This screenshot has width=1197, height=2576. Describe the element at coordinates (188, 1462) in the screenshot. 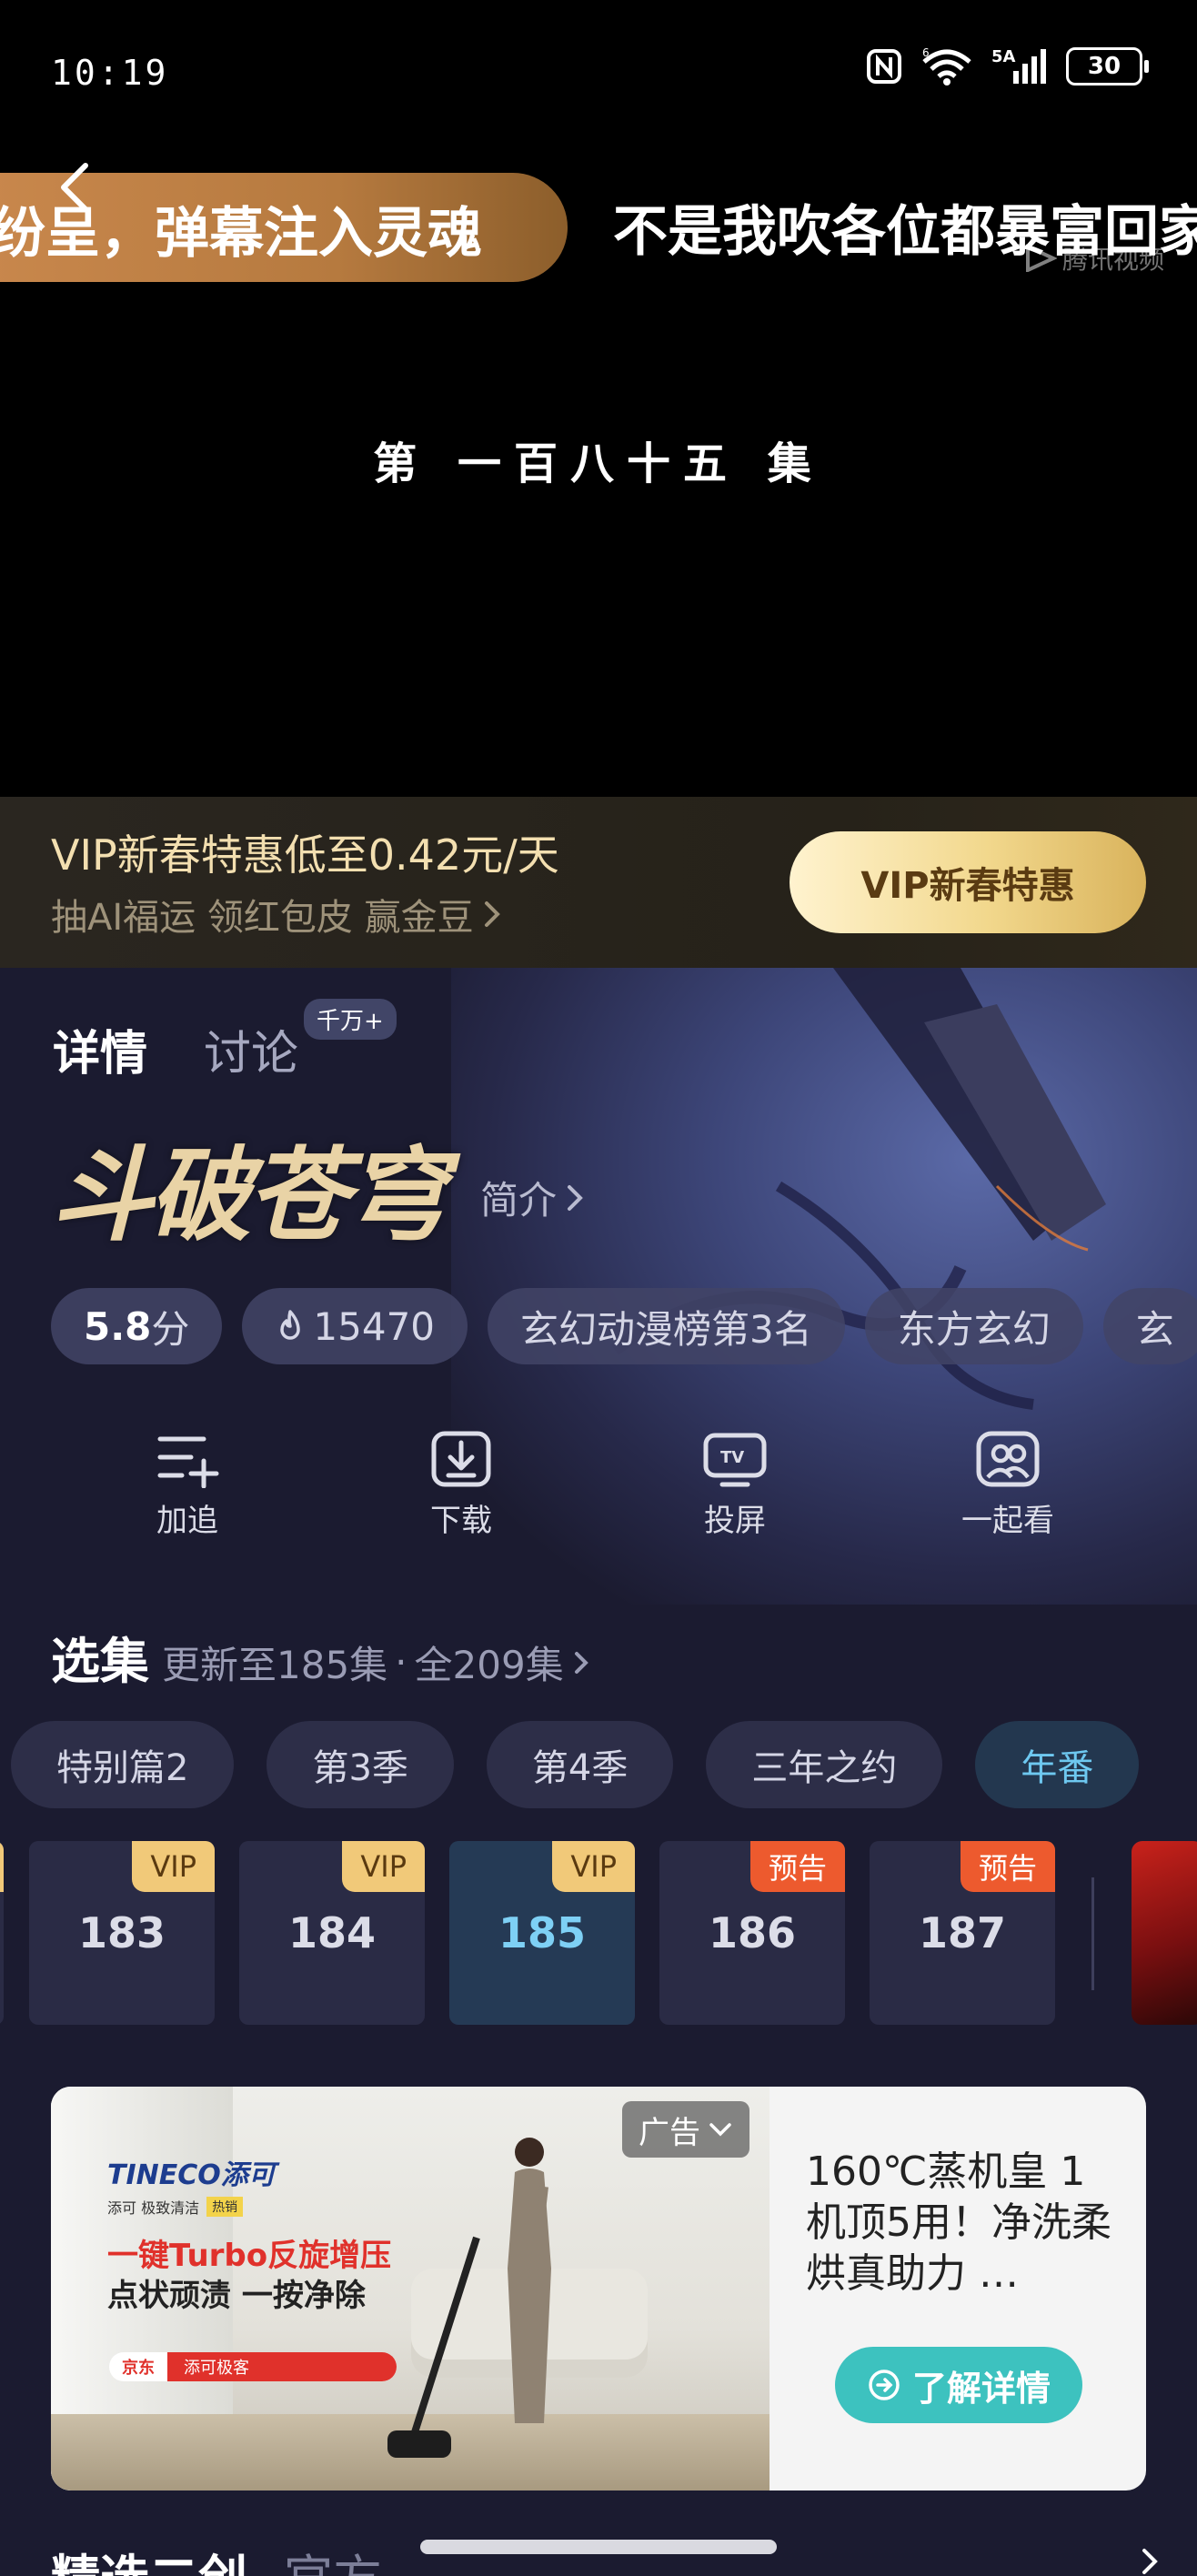

I see `add-to-list-icon` at that location.